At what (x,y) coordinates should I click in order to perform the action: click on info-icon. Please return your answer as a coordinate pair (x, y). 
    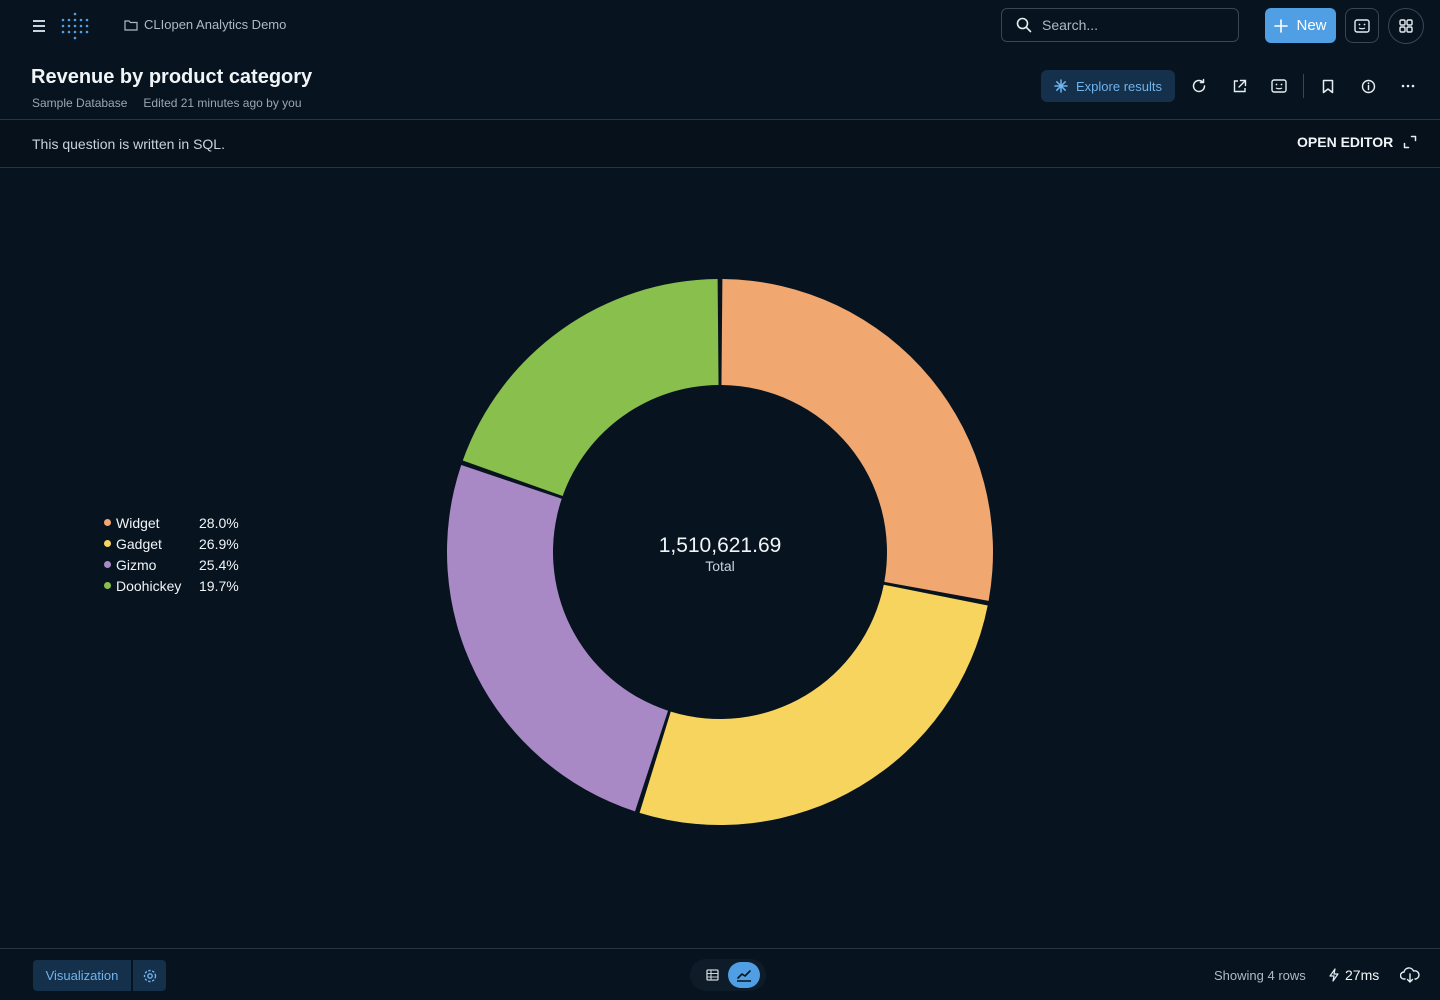
    Looking at the image, I should click on (1368, 86).